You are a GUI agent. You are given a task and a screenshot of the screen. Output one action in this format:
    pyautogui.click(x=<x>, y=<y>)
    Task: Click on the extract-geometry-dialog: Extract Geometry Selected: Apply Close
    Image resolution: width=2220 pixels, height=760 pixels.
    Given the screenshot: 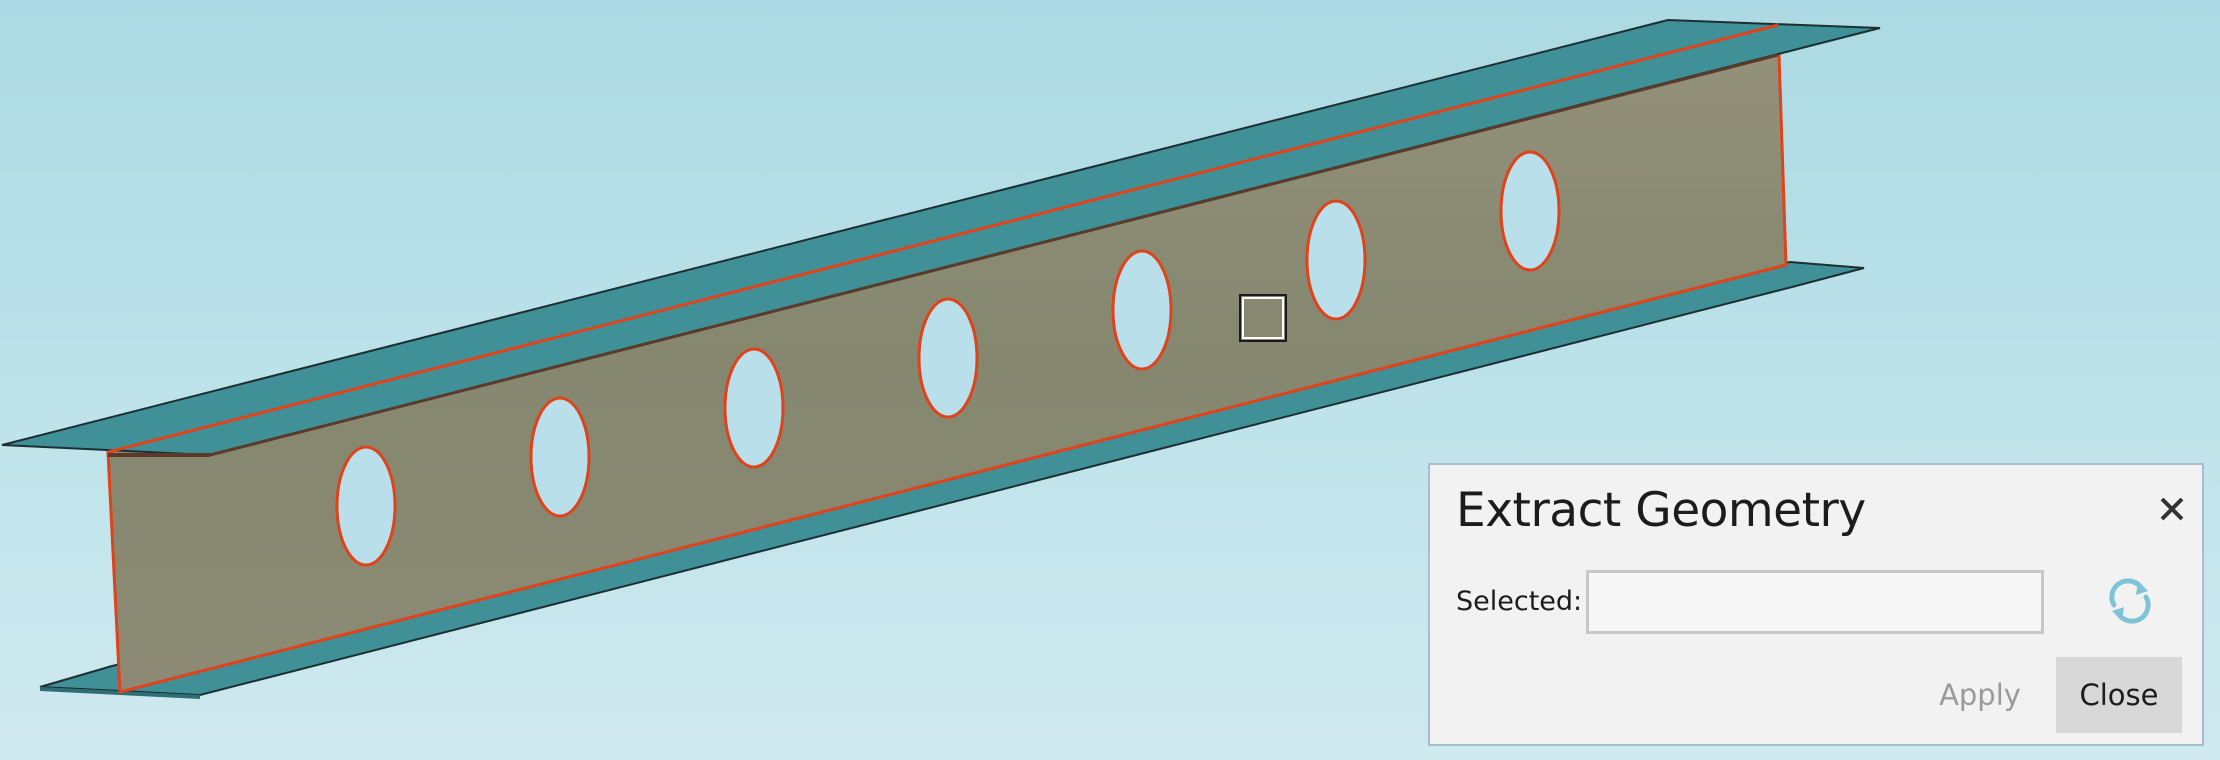 What is the action you would take?
    pyautogui.click(x=1816, y=604)
    